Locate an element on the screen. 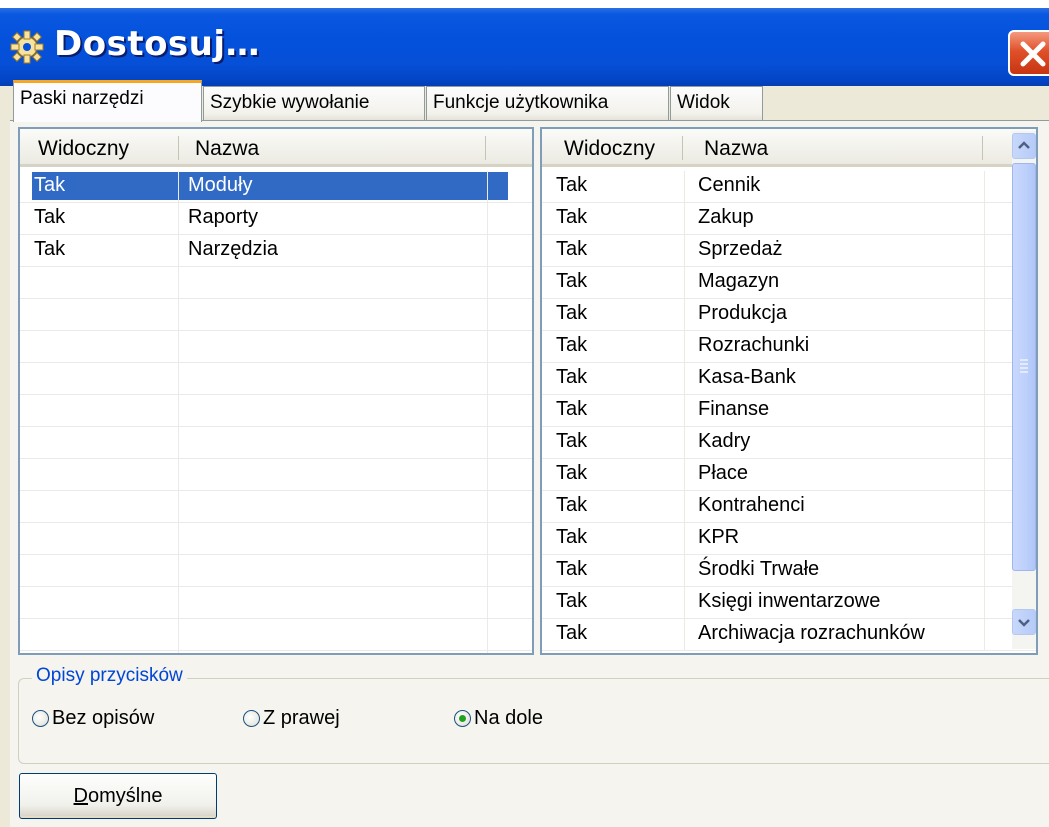  scroll-thumb is located at coordinates (1024, 367).